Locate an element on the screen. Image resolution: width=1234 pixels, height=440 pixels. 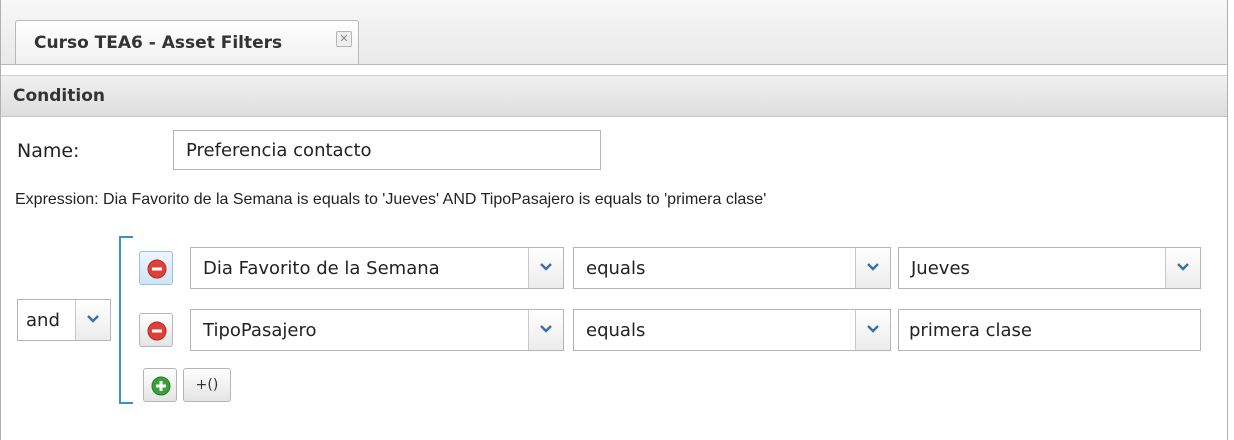
group-operator-select: and is located at coordinates (64, 320).